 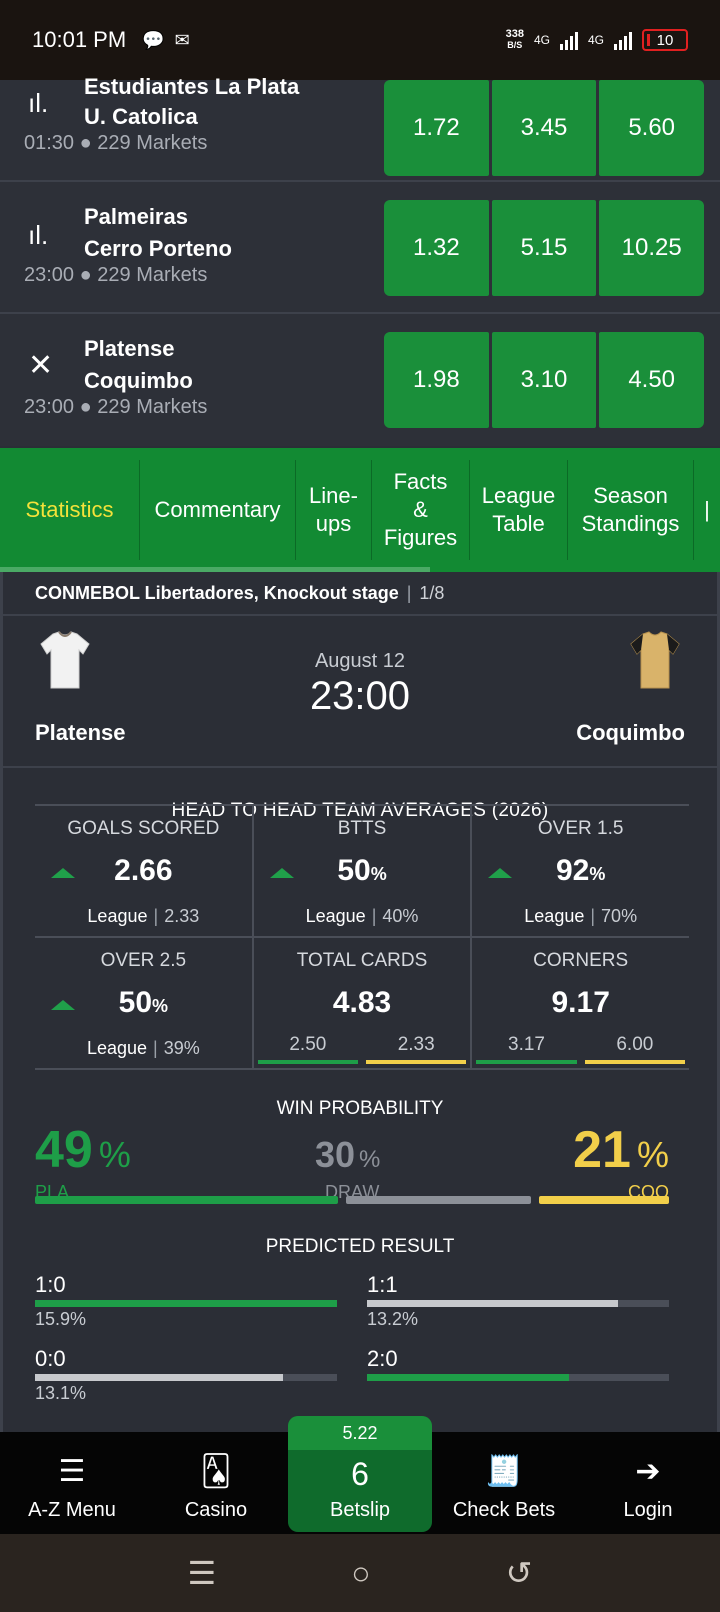 What do you see at coordinates (635, 1049) in the screenshot?
I see `corners-away: 6.00` at bounding box center [635, 1049].